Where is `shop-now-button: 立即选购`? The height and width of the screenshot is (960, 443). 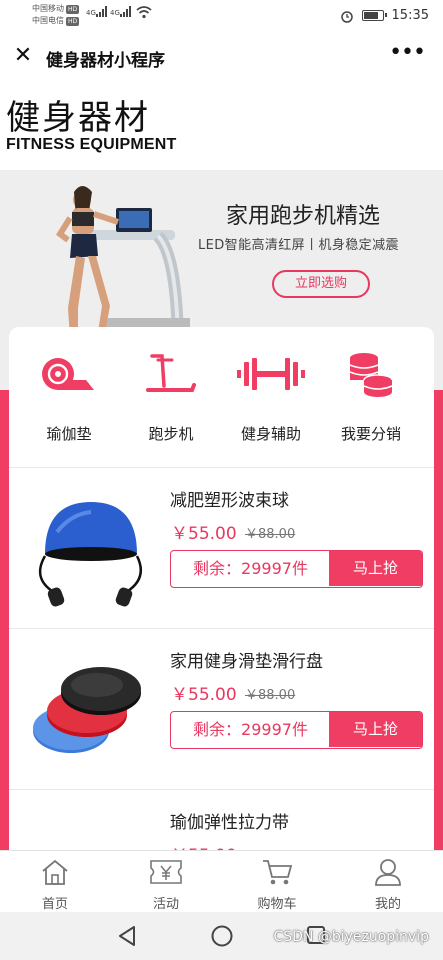 shop-now-button: 立即选购 is located at coordinates (321, 284).